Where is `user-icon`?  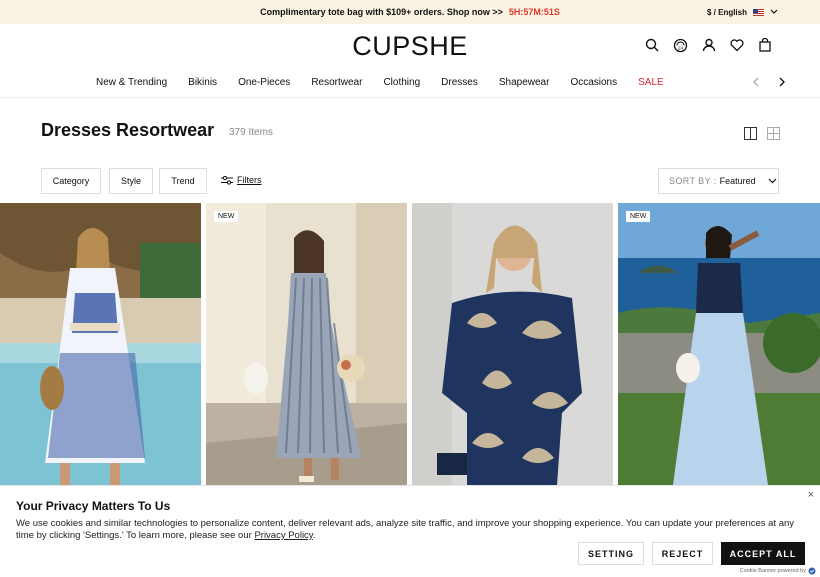 user-icon is located at coordinates (709, 45).